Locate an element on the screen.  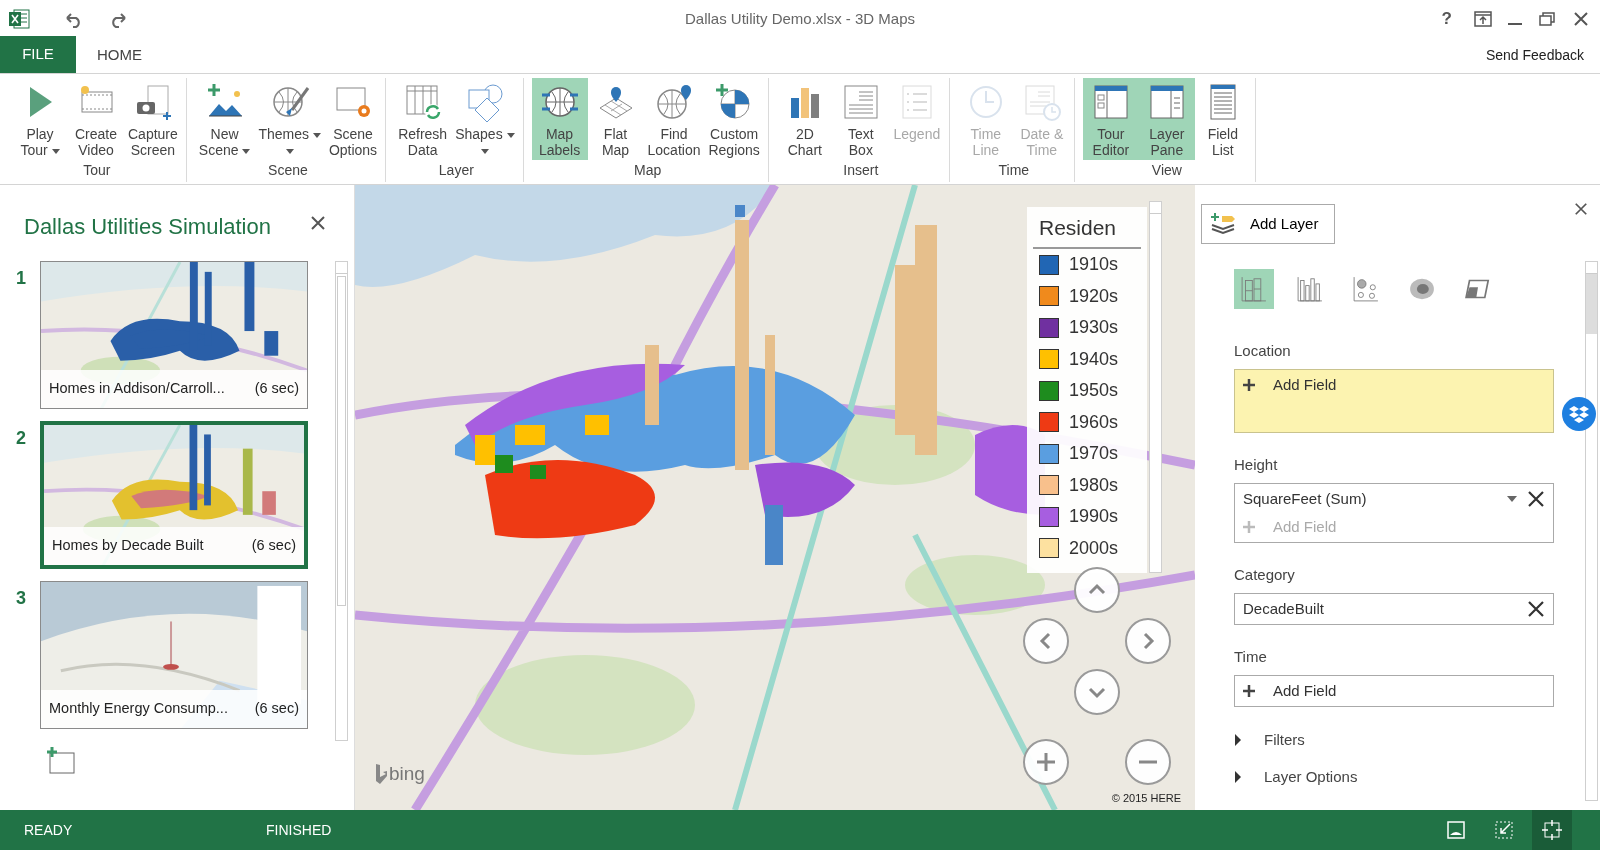
legend-label: 1930s is located at coordinates (1094, 328).